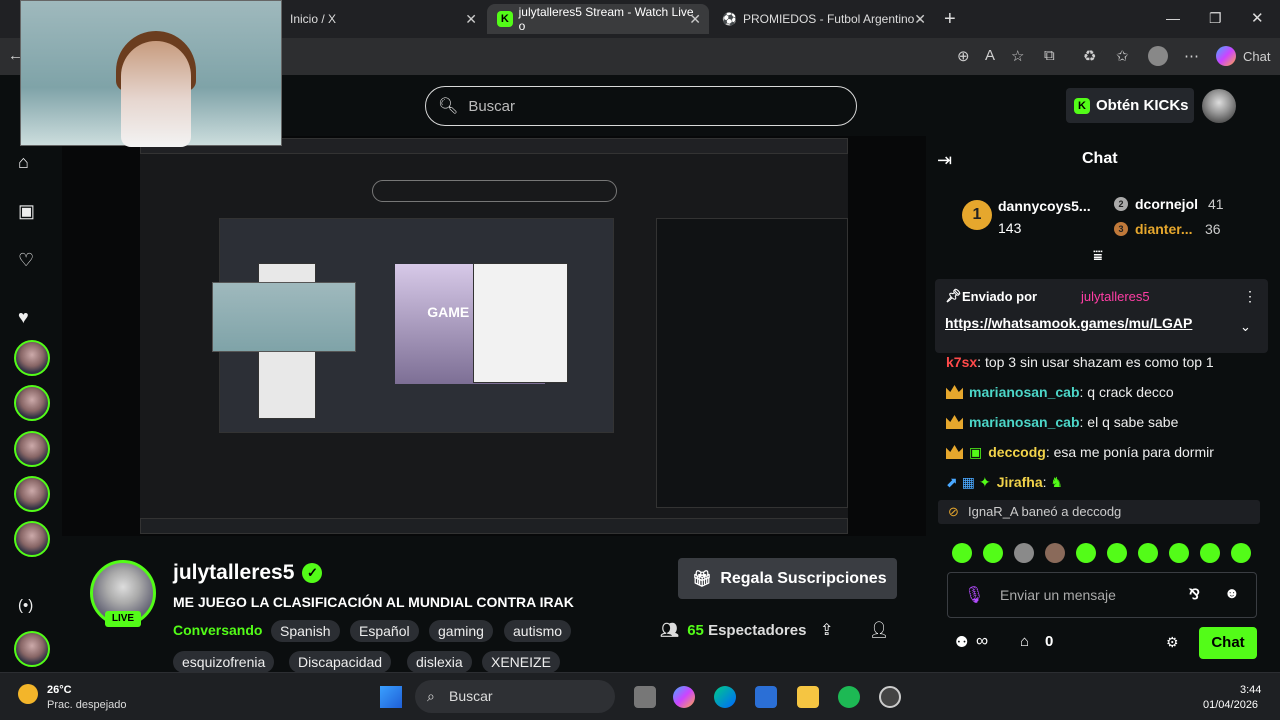 The height and width of the screenshot is (720, 1280). What do you see at coordinates (1017, 452) in the screenshot?
I see `chat-username: deccodg` at bounding box center [1017, 452].